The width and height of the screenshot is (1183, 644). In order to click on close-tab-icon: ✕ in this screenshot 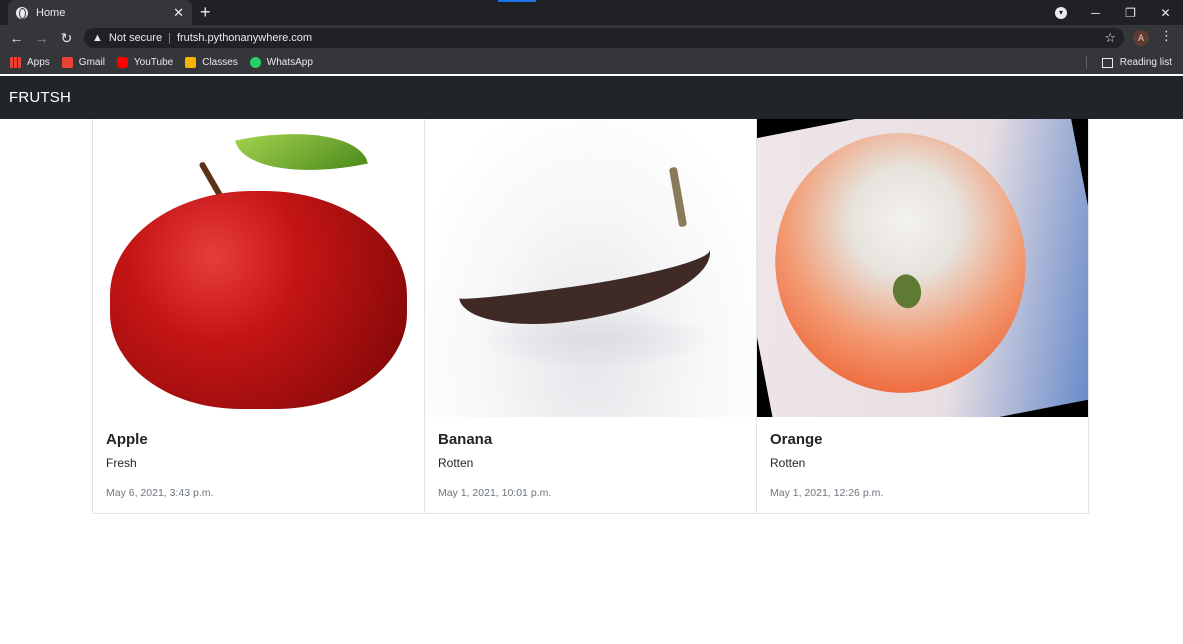, I will do `click(178, 13)`.